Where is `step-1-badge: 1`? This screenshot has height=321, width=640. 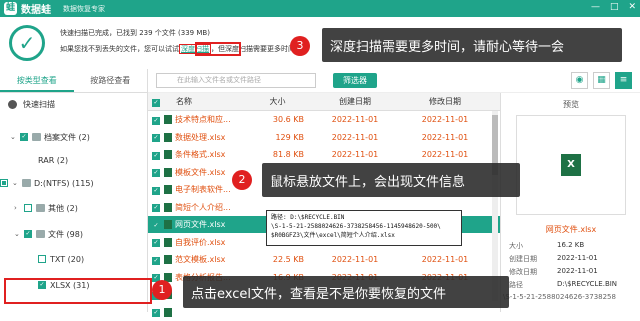 step-1-badge: 1 is located at coordinates (162, 290).